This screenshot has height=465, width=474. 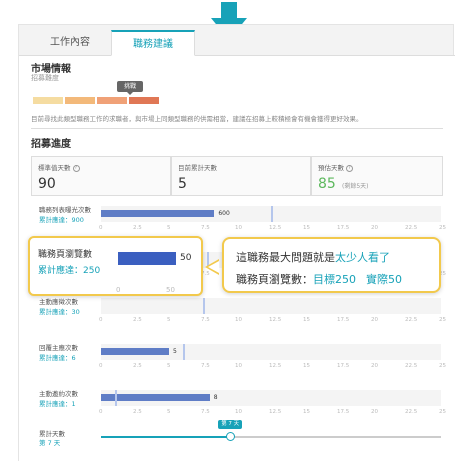 What do you see at coordinates (237, 128) in the screenshot?
I see `section-divider` at bounding box center [237, 128].